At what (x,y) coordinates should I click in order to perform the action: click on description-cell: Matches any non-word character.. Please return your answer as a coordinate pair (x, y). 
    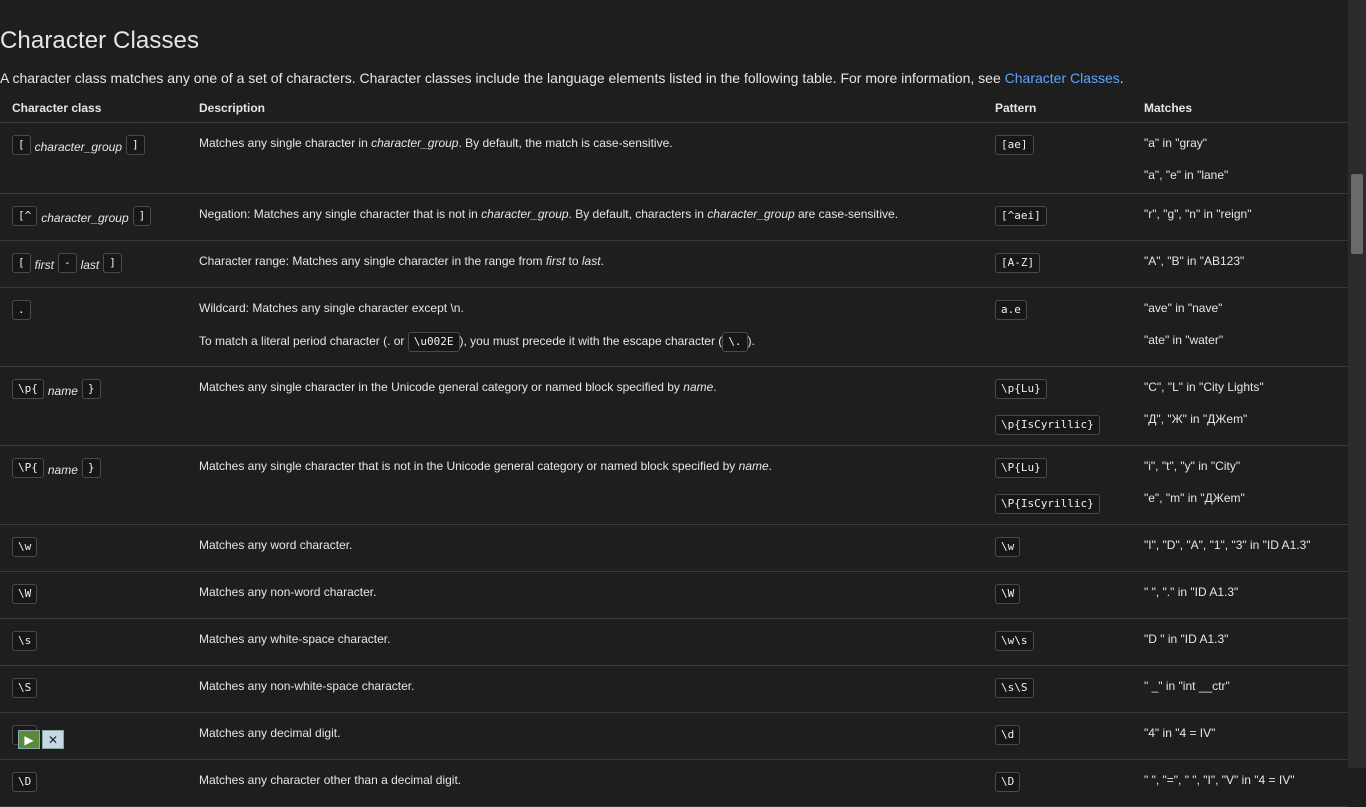
    Looking at the image, I should click on (585, 595).